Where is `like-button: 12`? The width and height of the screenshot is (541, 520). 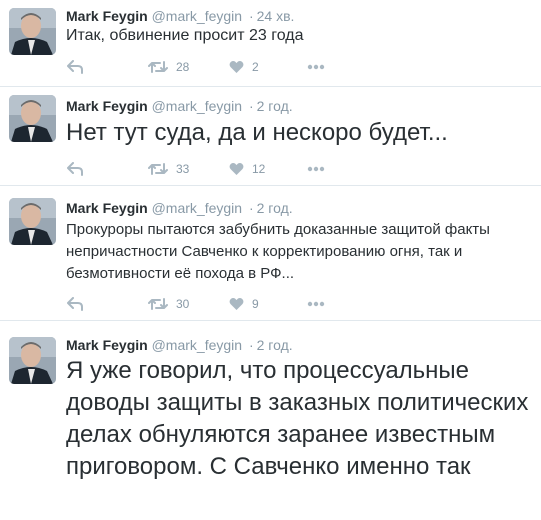 like-button: 12 is located at coordinates (247, 169).